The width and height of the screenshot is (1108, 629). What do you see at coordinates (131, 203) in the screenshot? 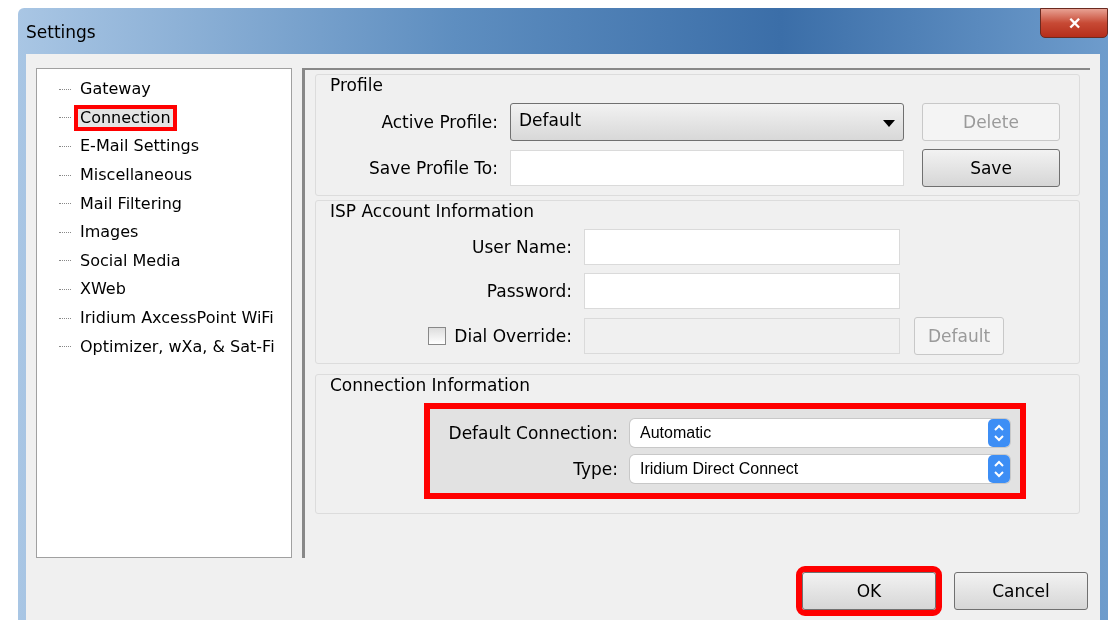
I see `tree-item: Mail Filtering` at bounding box center [131, 203].